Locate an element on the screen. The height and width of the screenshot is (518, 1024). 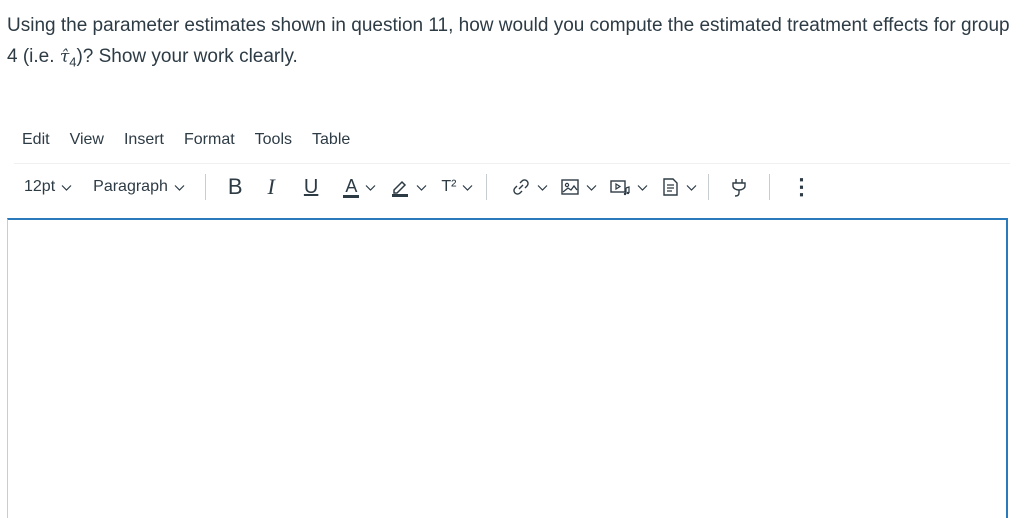
menu-edit: Edit is located at coordinates (36, 141).